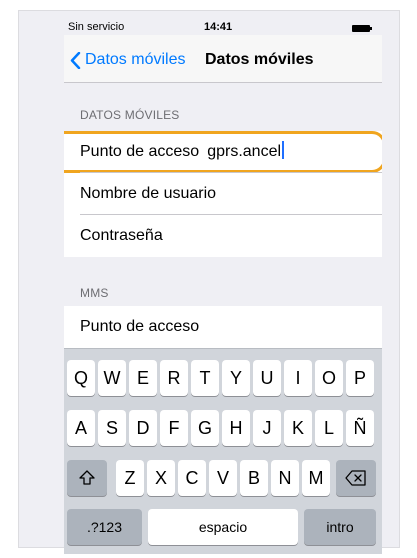 Image resolution: width=417 pixels, height=558 pixels. What do you see at coordinates (316, 478) in the screenshot?
I see `key-m: M` at bounding box center [316, 478].